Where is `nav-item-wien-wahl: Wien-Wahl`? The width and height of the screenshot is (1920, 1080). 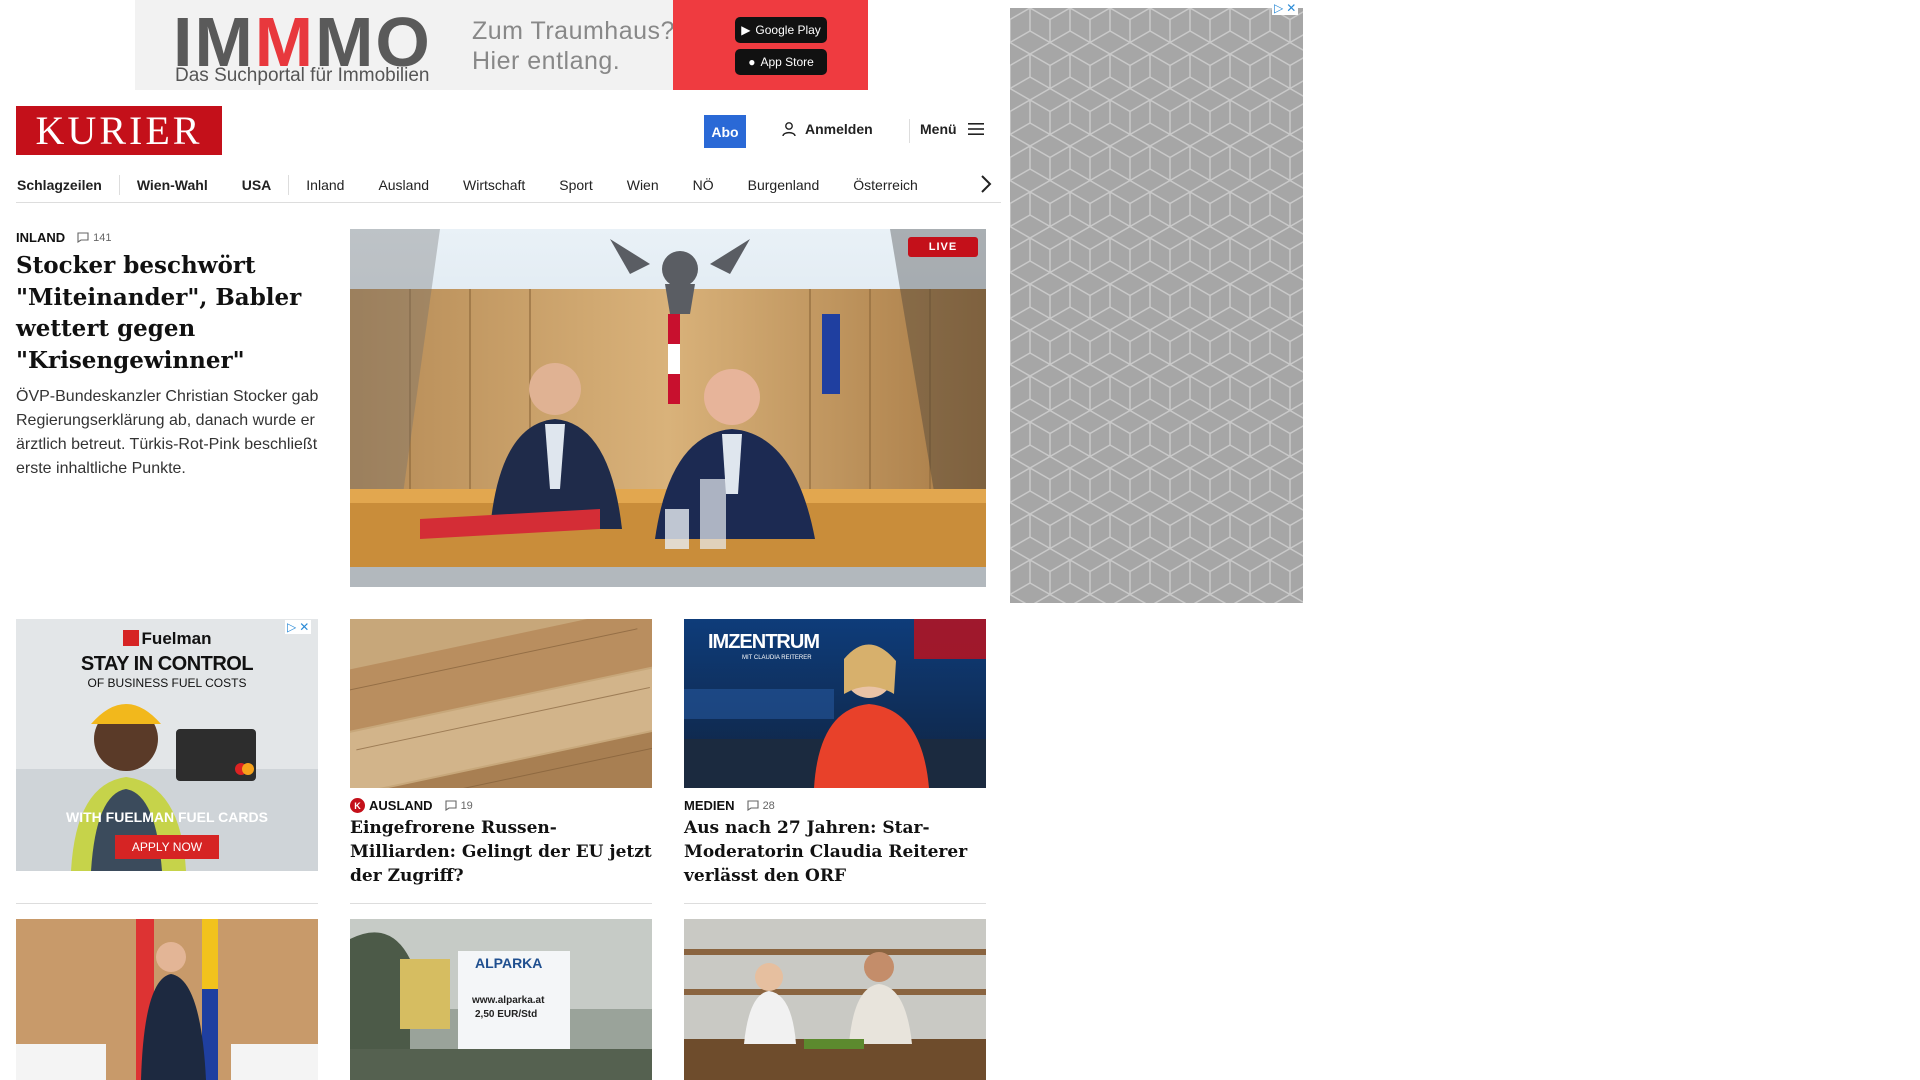 nav-item-wien-wahl: Wien-Wahl is located at coordinates (172, 185).